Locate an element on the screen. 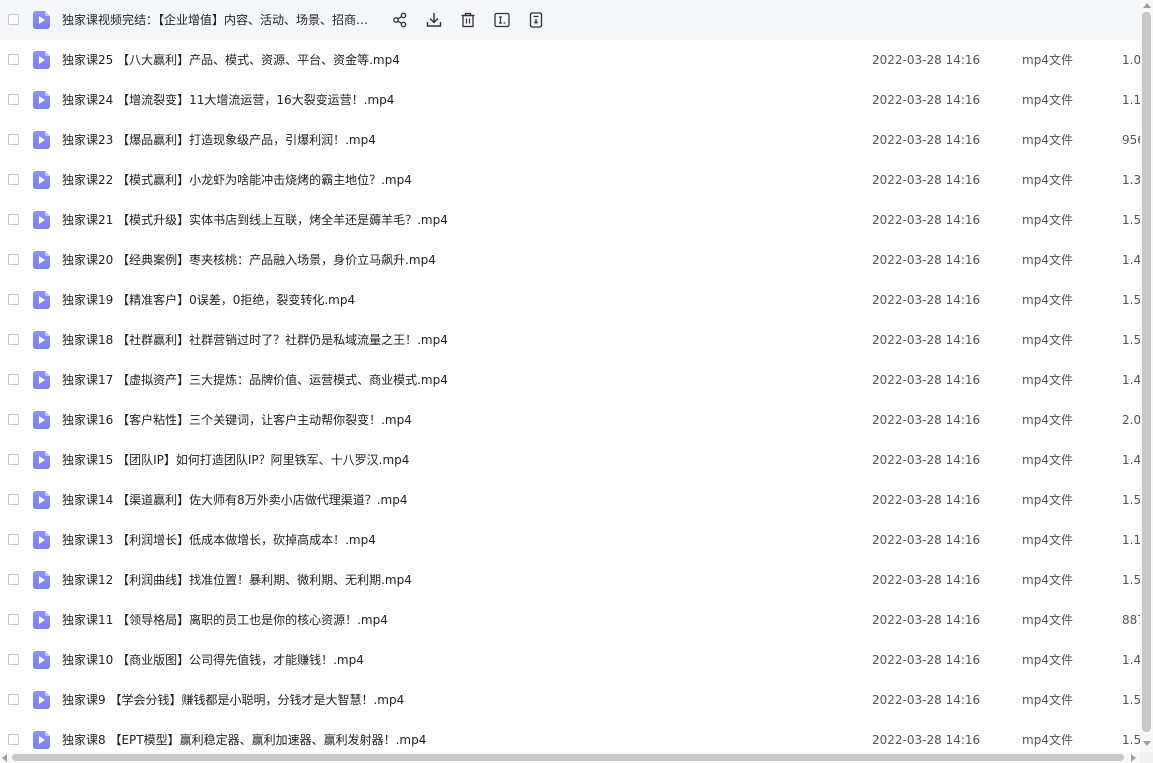 This screenshot has width=1153, height=763. file-name: 独家课19 【精准客户】0误差，0拒绝，裂变转化.mp4 is located at coordinates (208, 300).